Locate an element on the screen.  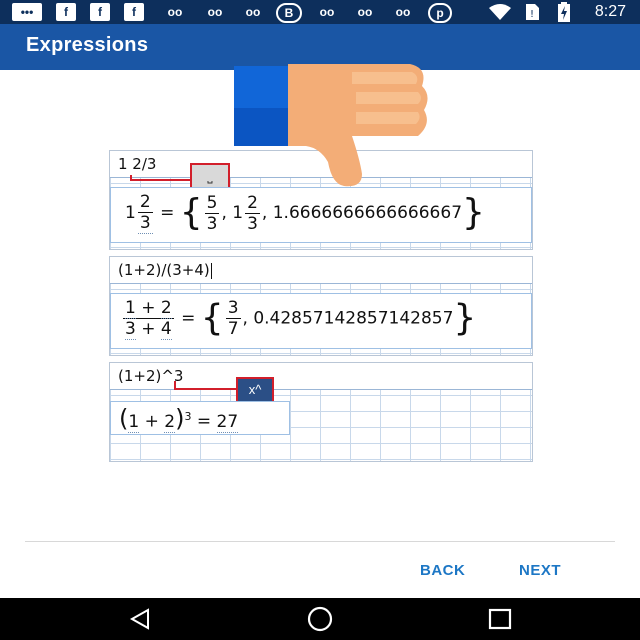
fraction-denominator: 7 is located at coordinates (233, 329).